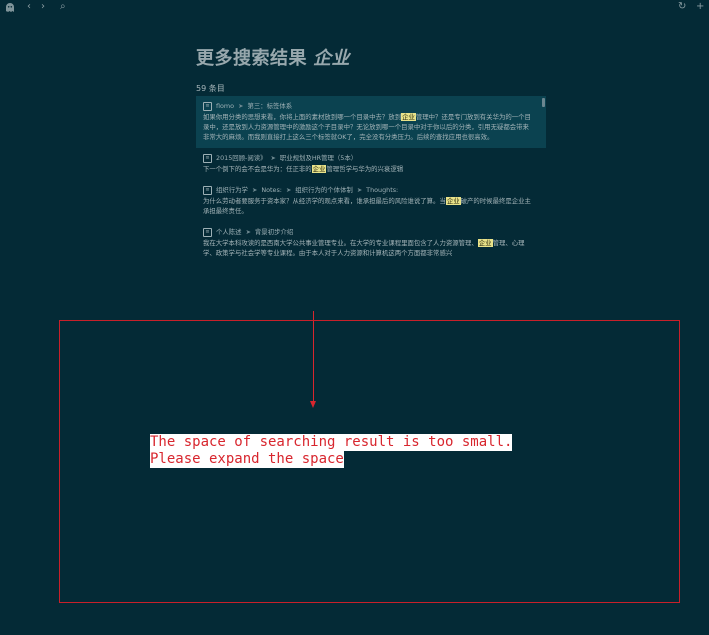  Describe the element at coordinates (682, 7) in the screenshot. I see `refresh-icon: ↻` at that location.